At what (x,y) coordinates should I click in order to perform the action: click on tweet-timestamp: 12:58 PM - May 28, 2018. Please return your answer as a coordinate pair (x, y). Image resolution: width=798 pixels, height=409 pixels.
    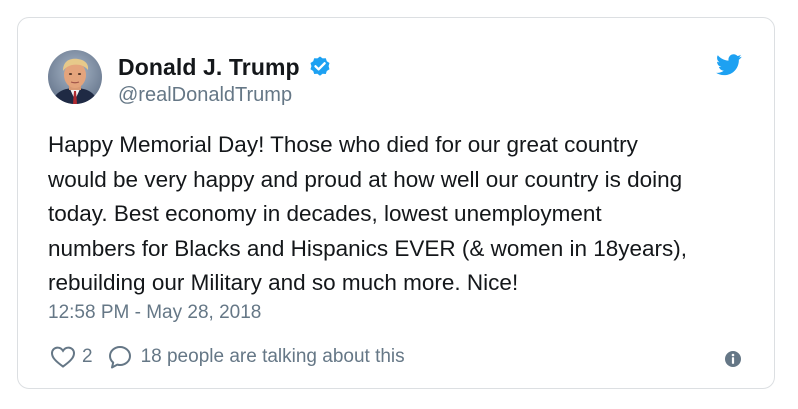
    Looking at the image, I should click on (154, 313).